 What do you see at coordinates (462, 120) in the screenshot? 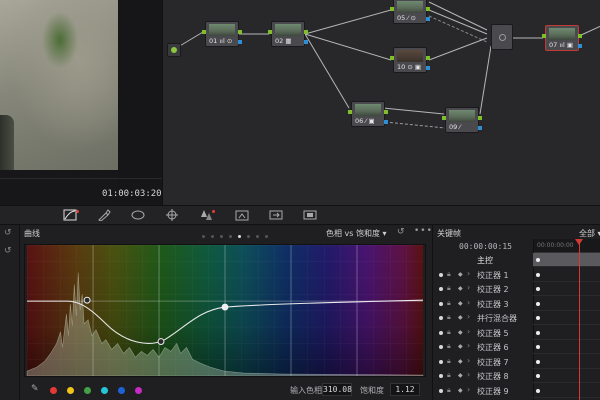
I see `node-09: 09 ⁄` at bounding box center [462, 120].